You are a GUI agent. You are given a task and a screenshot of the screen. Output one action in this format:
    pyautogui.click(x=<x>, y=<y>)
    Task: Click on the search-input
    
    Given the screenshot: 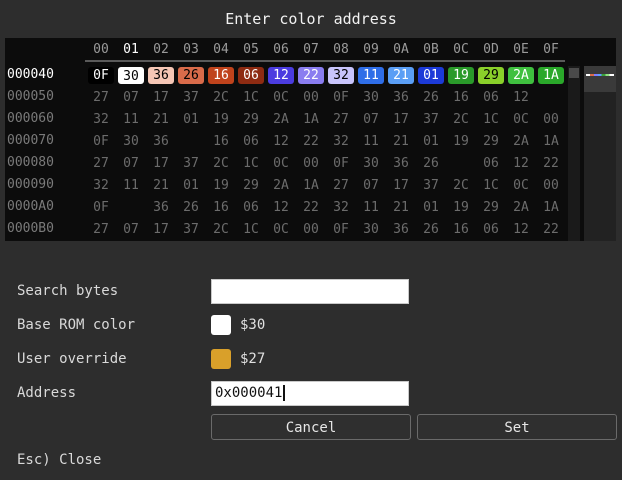 What is the action you would take?
    pyautogui.click(x=310, y=291)
    